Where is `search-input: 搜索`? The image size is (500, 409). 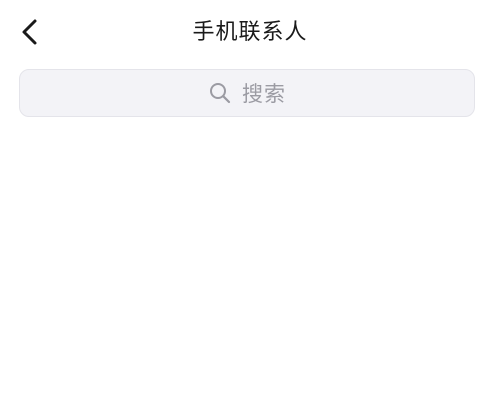
search-input: 搜索 is located at coordinates (247, 93).